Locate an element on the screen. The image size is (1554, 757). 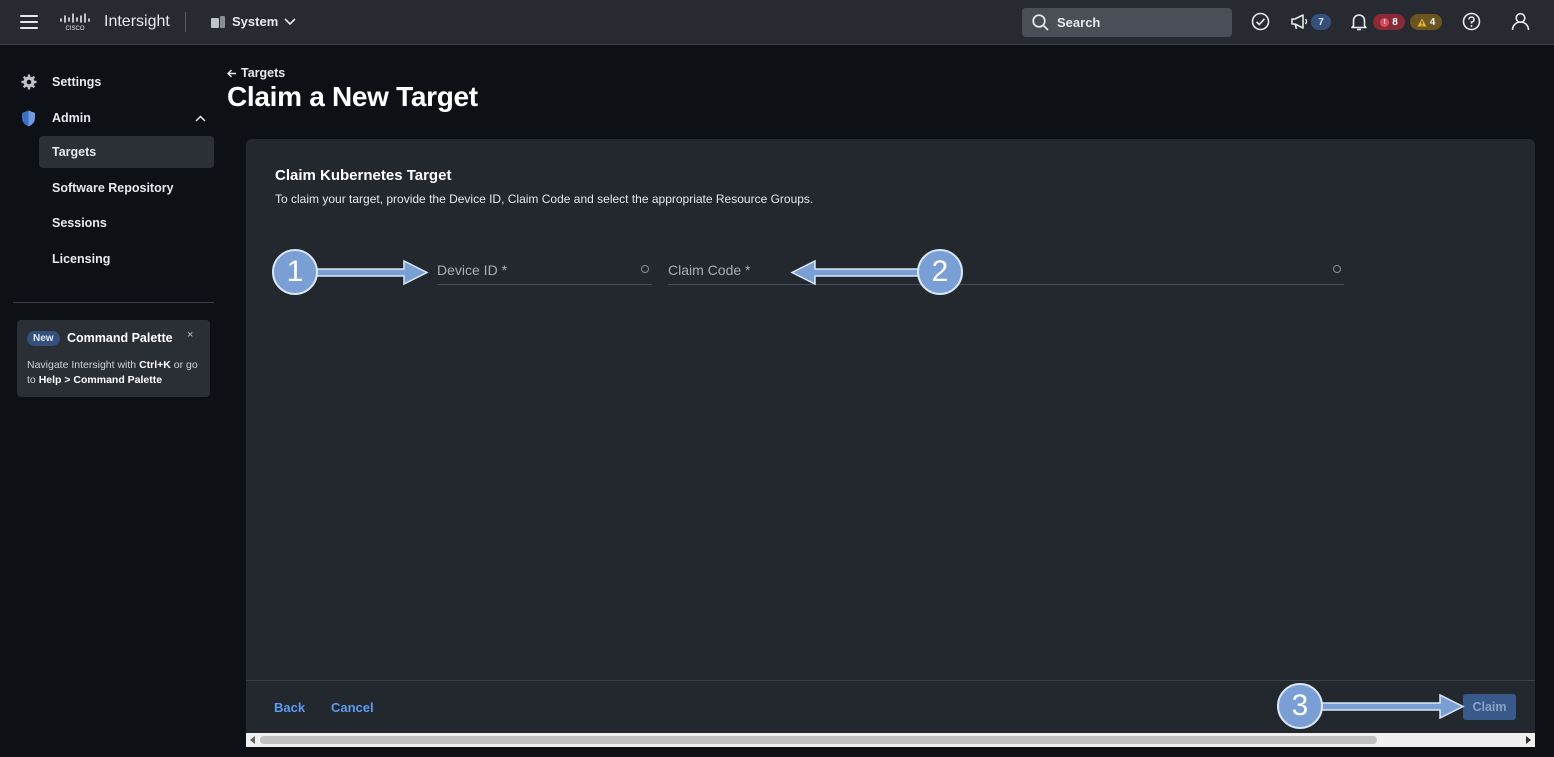
app-title: Intersight is located at coordinates (137, 21).